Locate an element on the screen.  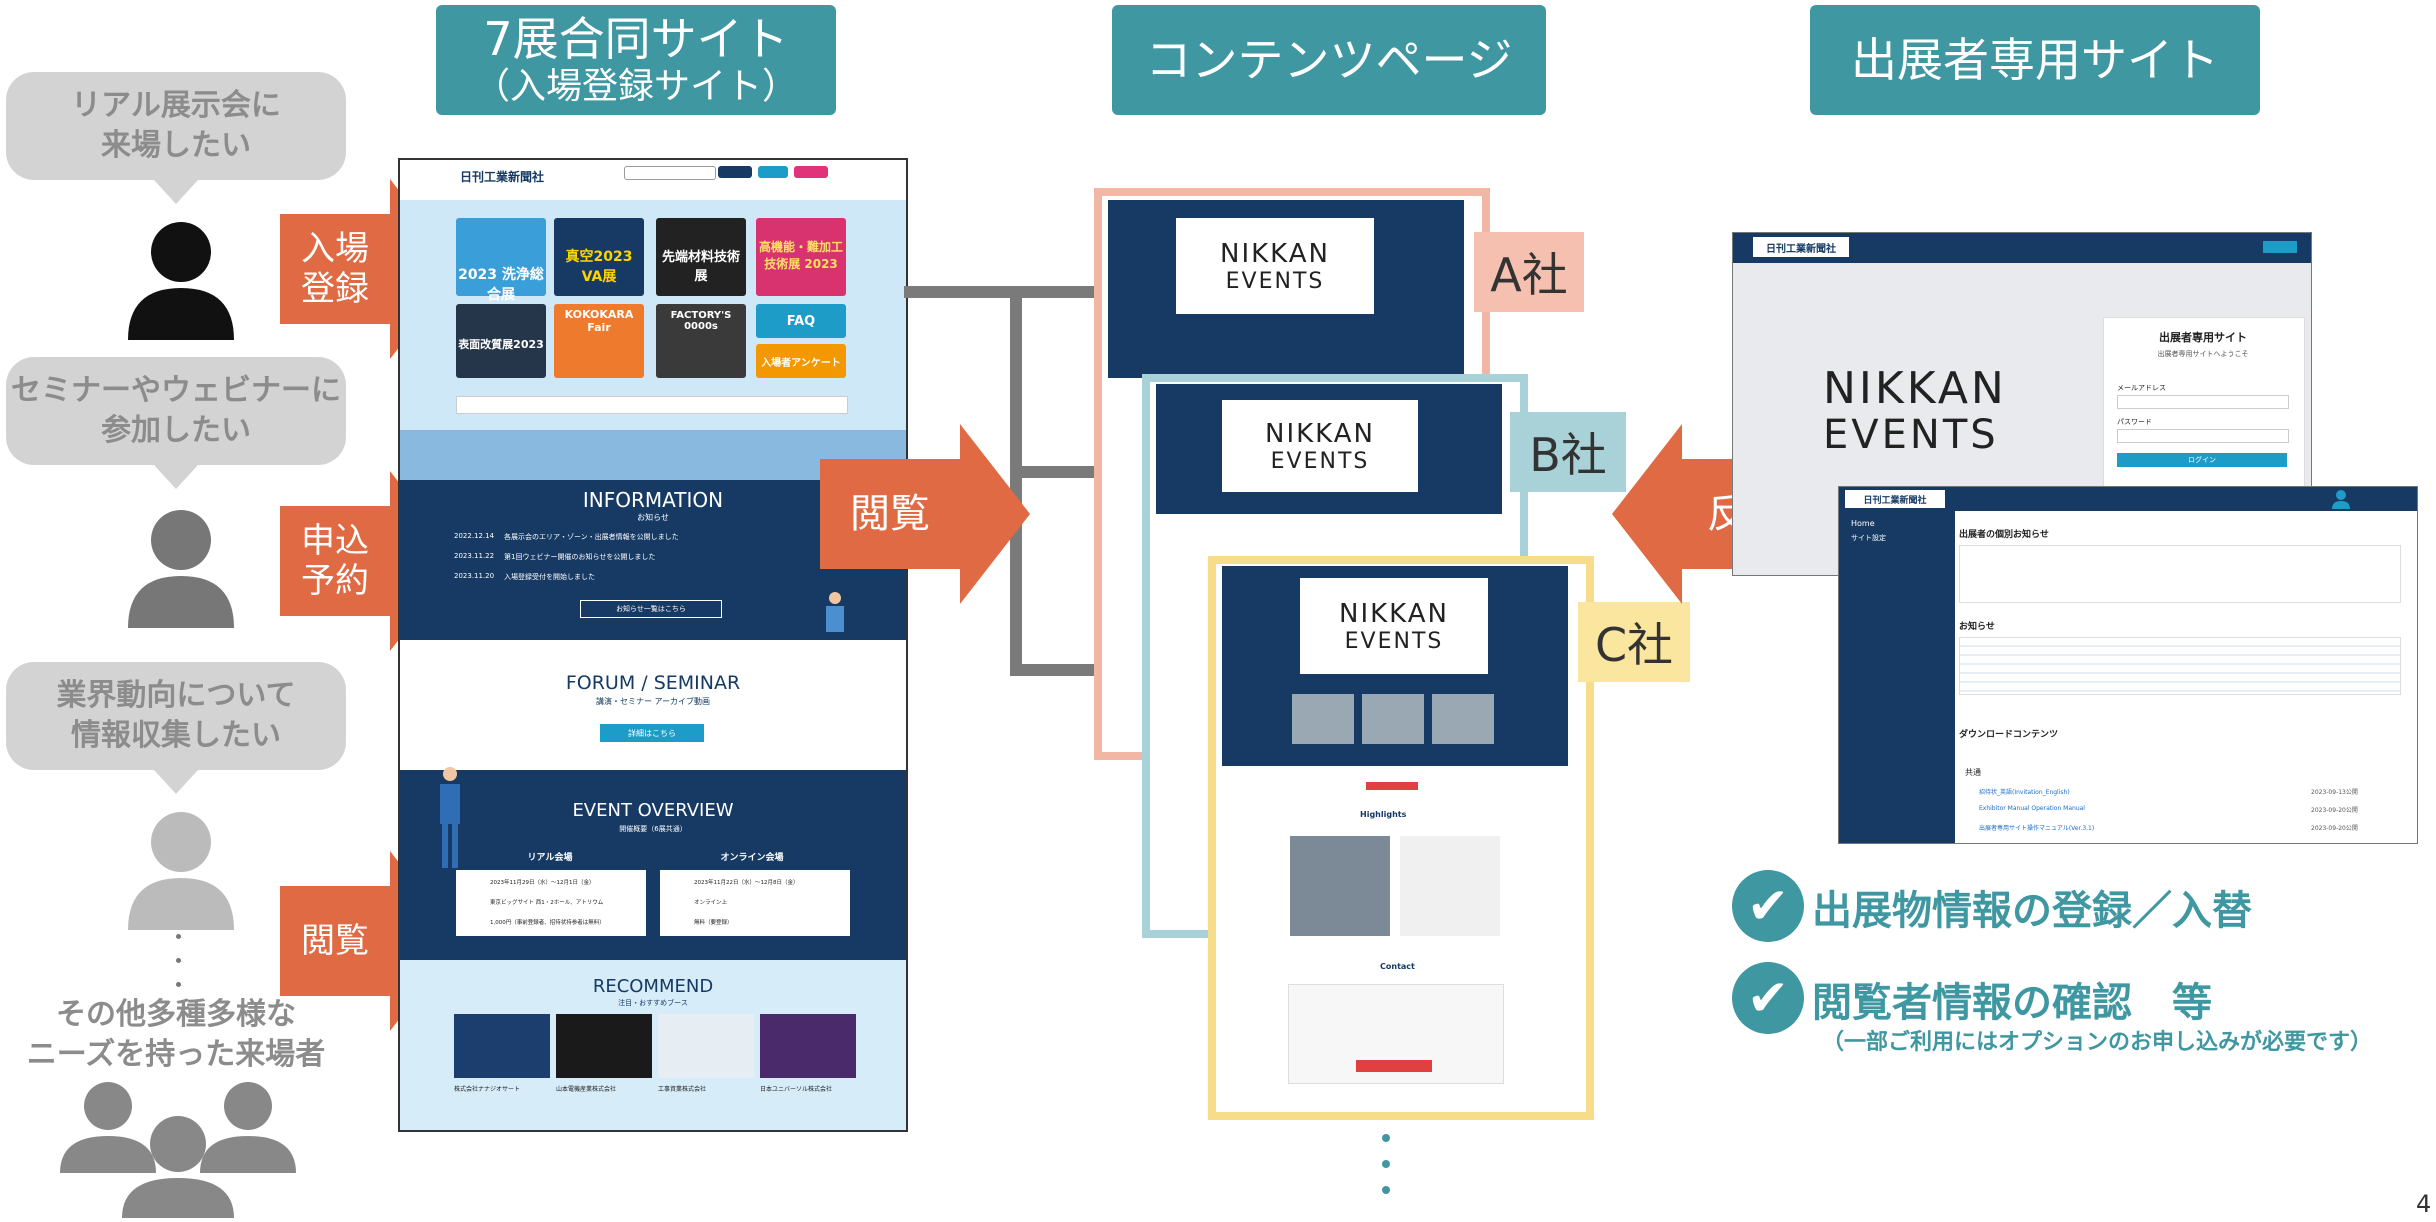
register-arrow: 入場 登録 is located at coordinates (335, 269).